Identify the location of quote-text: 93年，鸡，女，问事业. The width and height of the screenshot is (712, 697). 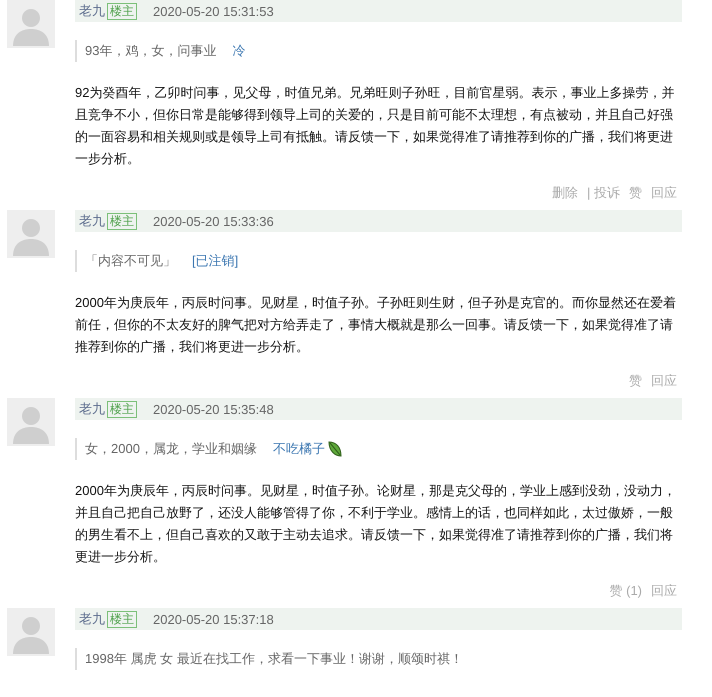
(150, 51).